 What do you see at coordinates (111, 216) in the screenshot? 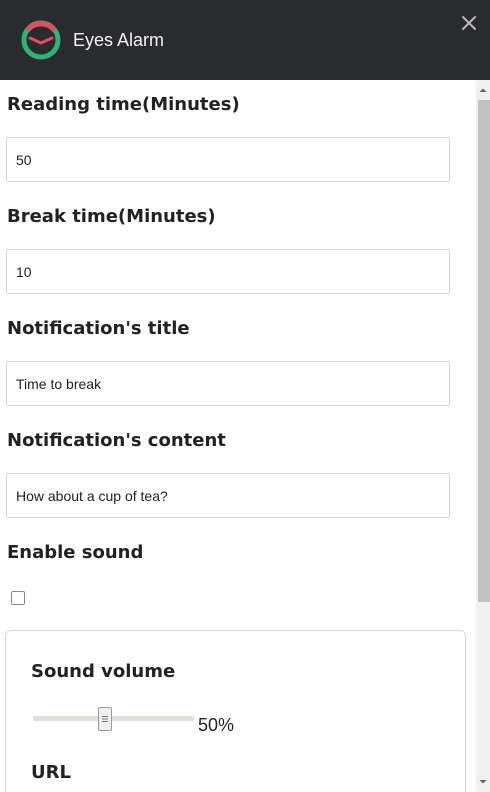
I see `break-time-label: Break time(Minutes)` at bounding box center [111, 216].